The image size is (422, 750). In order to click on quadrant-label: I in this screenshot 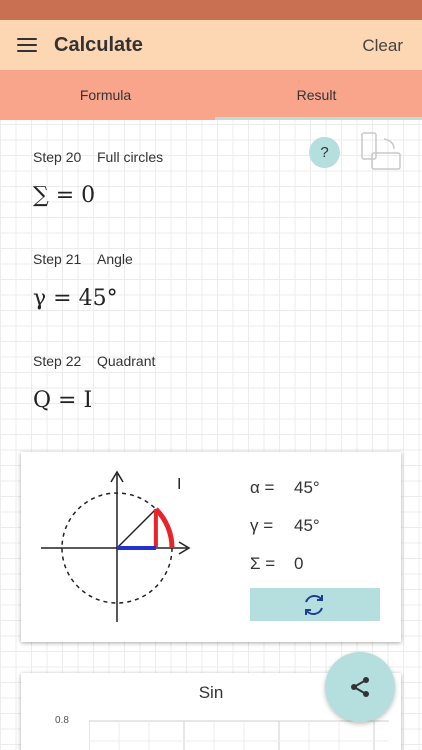, I will do `click(179, 484)`.